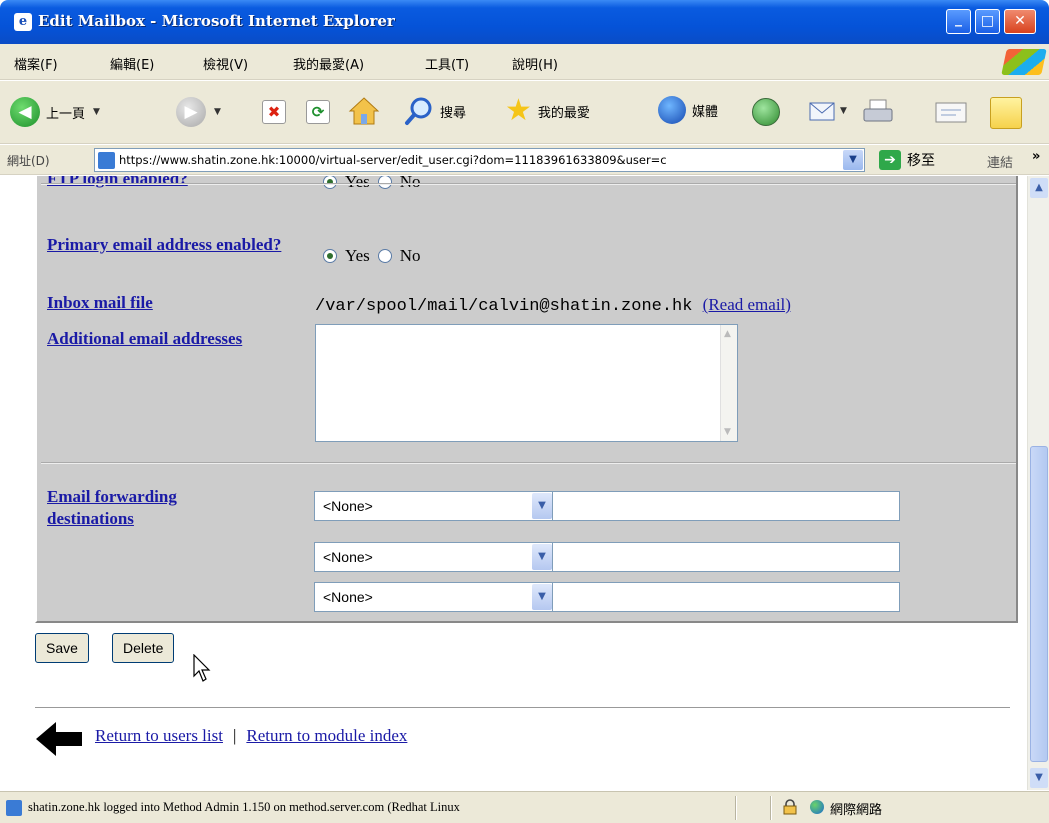 This screenshot has height=823, width=1049. I want to click on back-arrow-icon, so click(59, 739).